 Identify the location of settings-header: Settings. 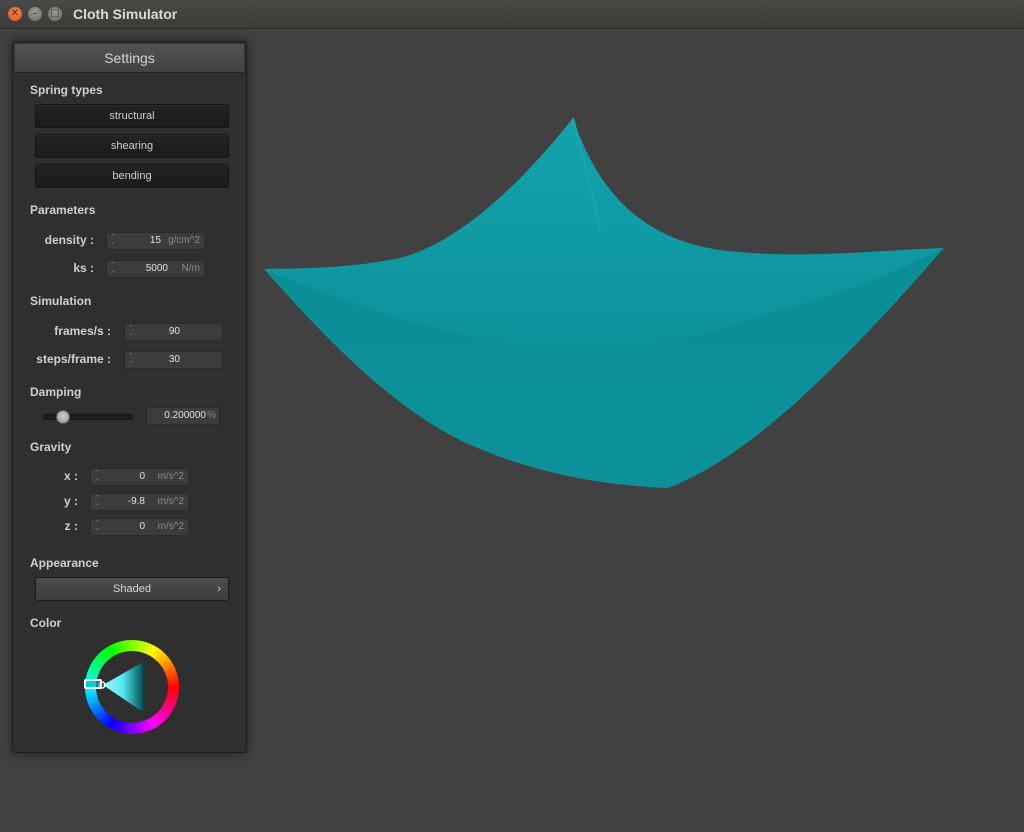
(129, 58).